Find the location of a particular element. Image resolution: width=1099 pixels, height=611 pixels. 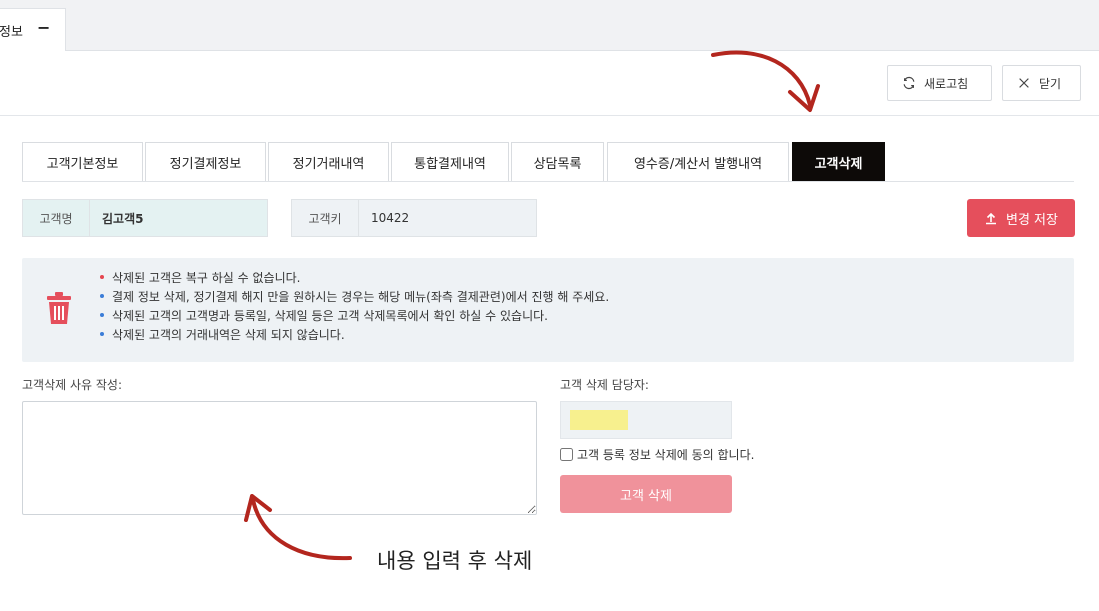

customer-name-value: 김고객5 is located at coordinates (123, 218).